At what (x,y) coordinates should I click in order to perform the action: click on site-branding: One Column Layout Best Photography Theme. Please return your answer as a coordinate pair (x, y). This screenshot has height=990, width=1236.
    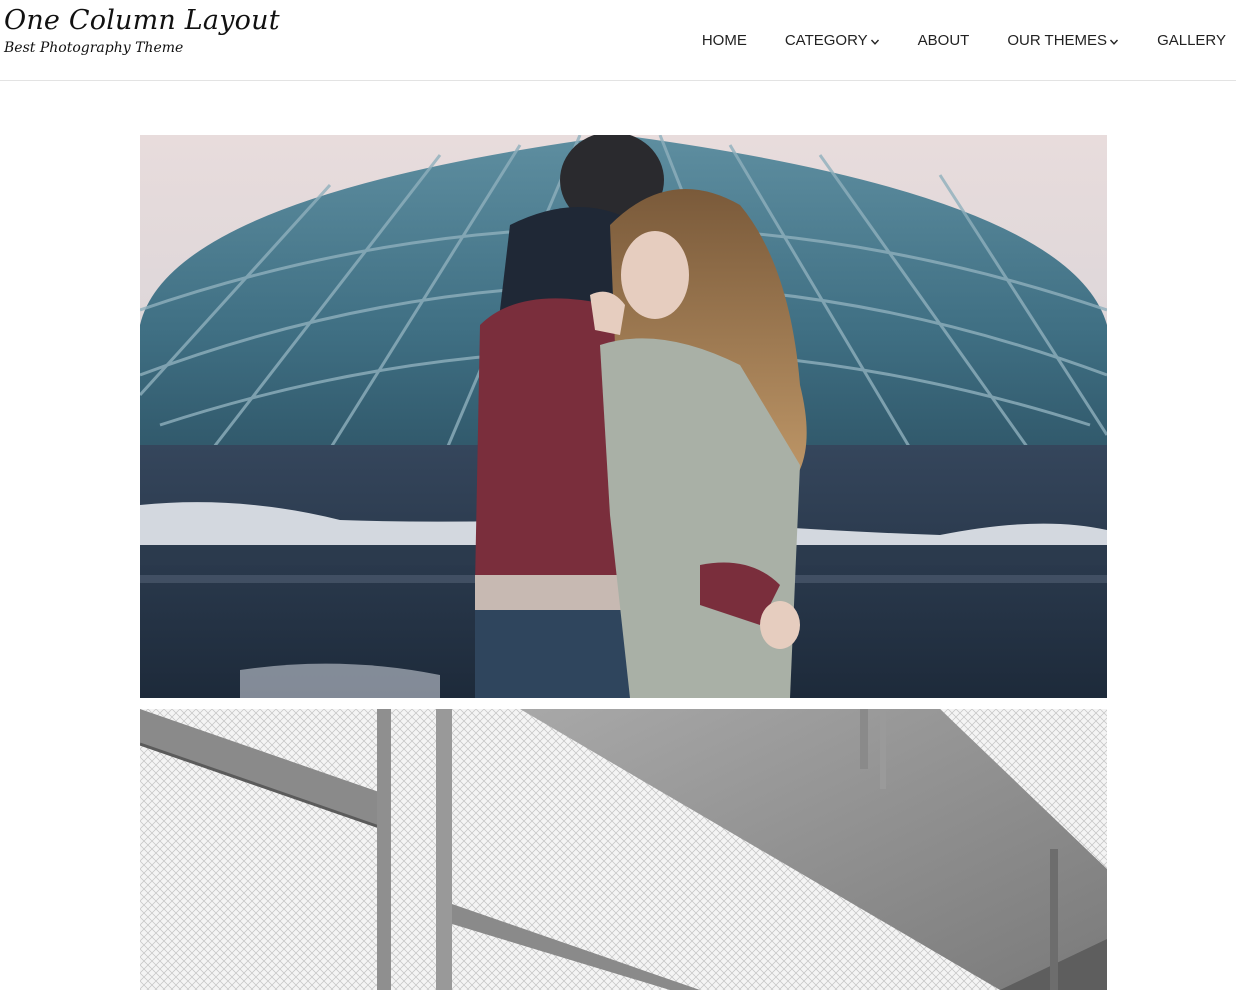
    Looking at the image, I should click on (142, 31).